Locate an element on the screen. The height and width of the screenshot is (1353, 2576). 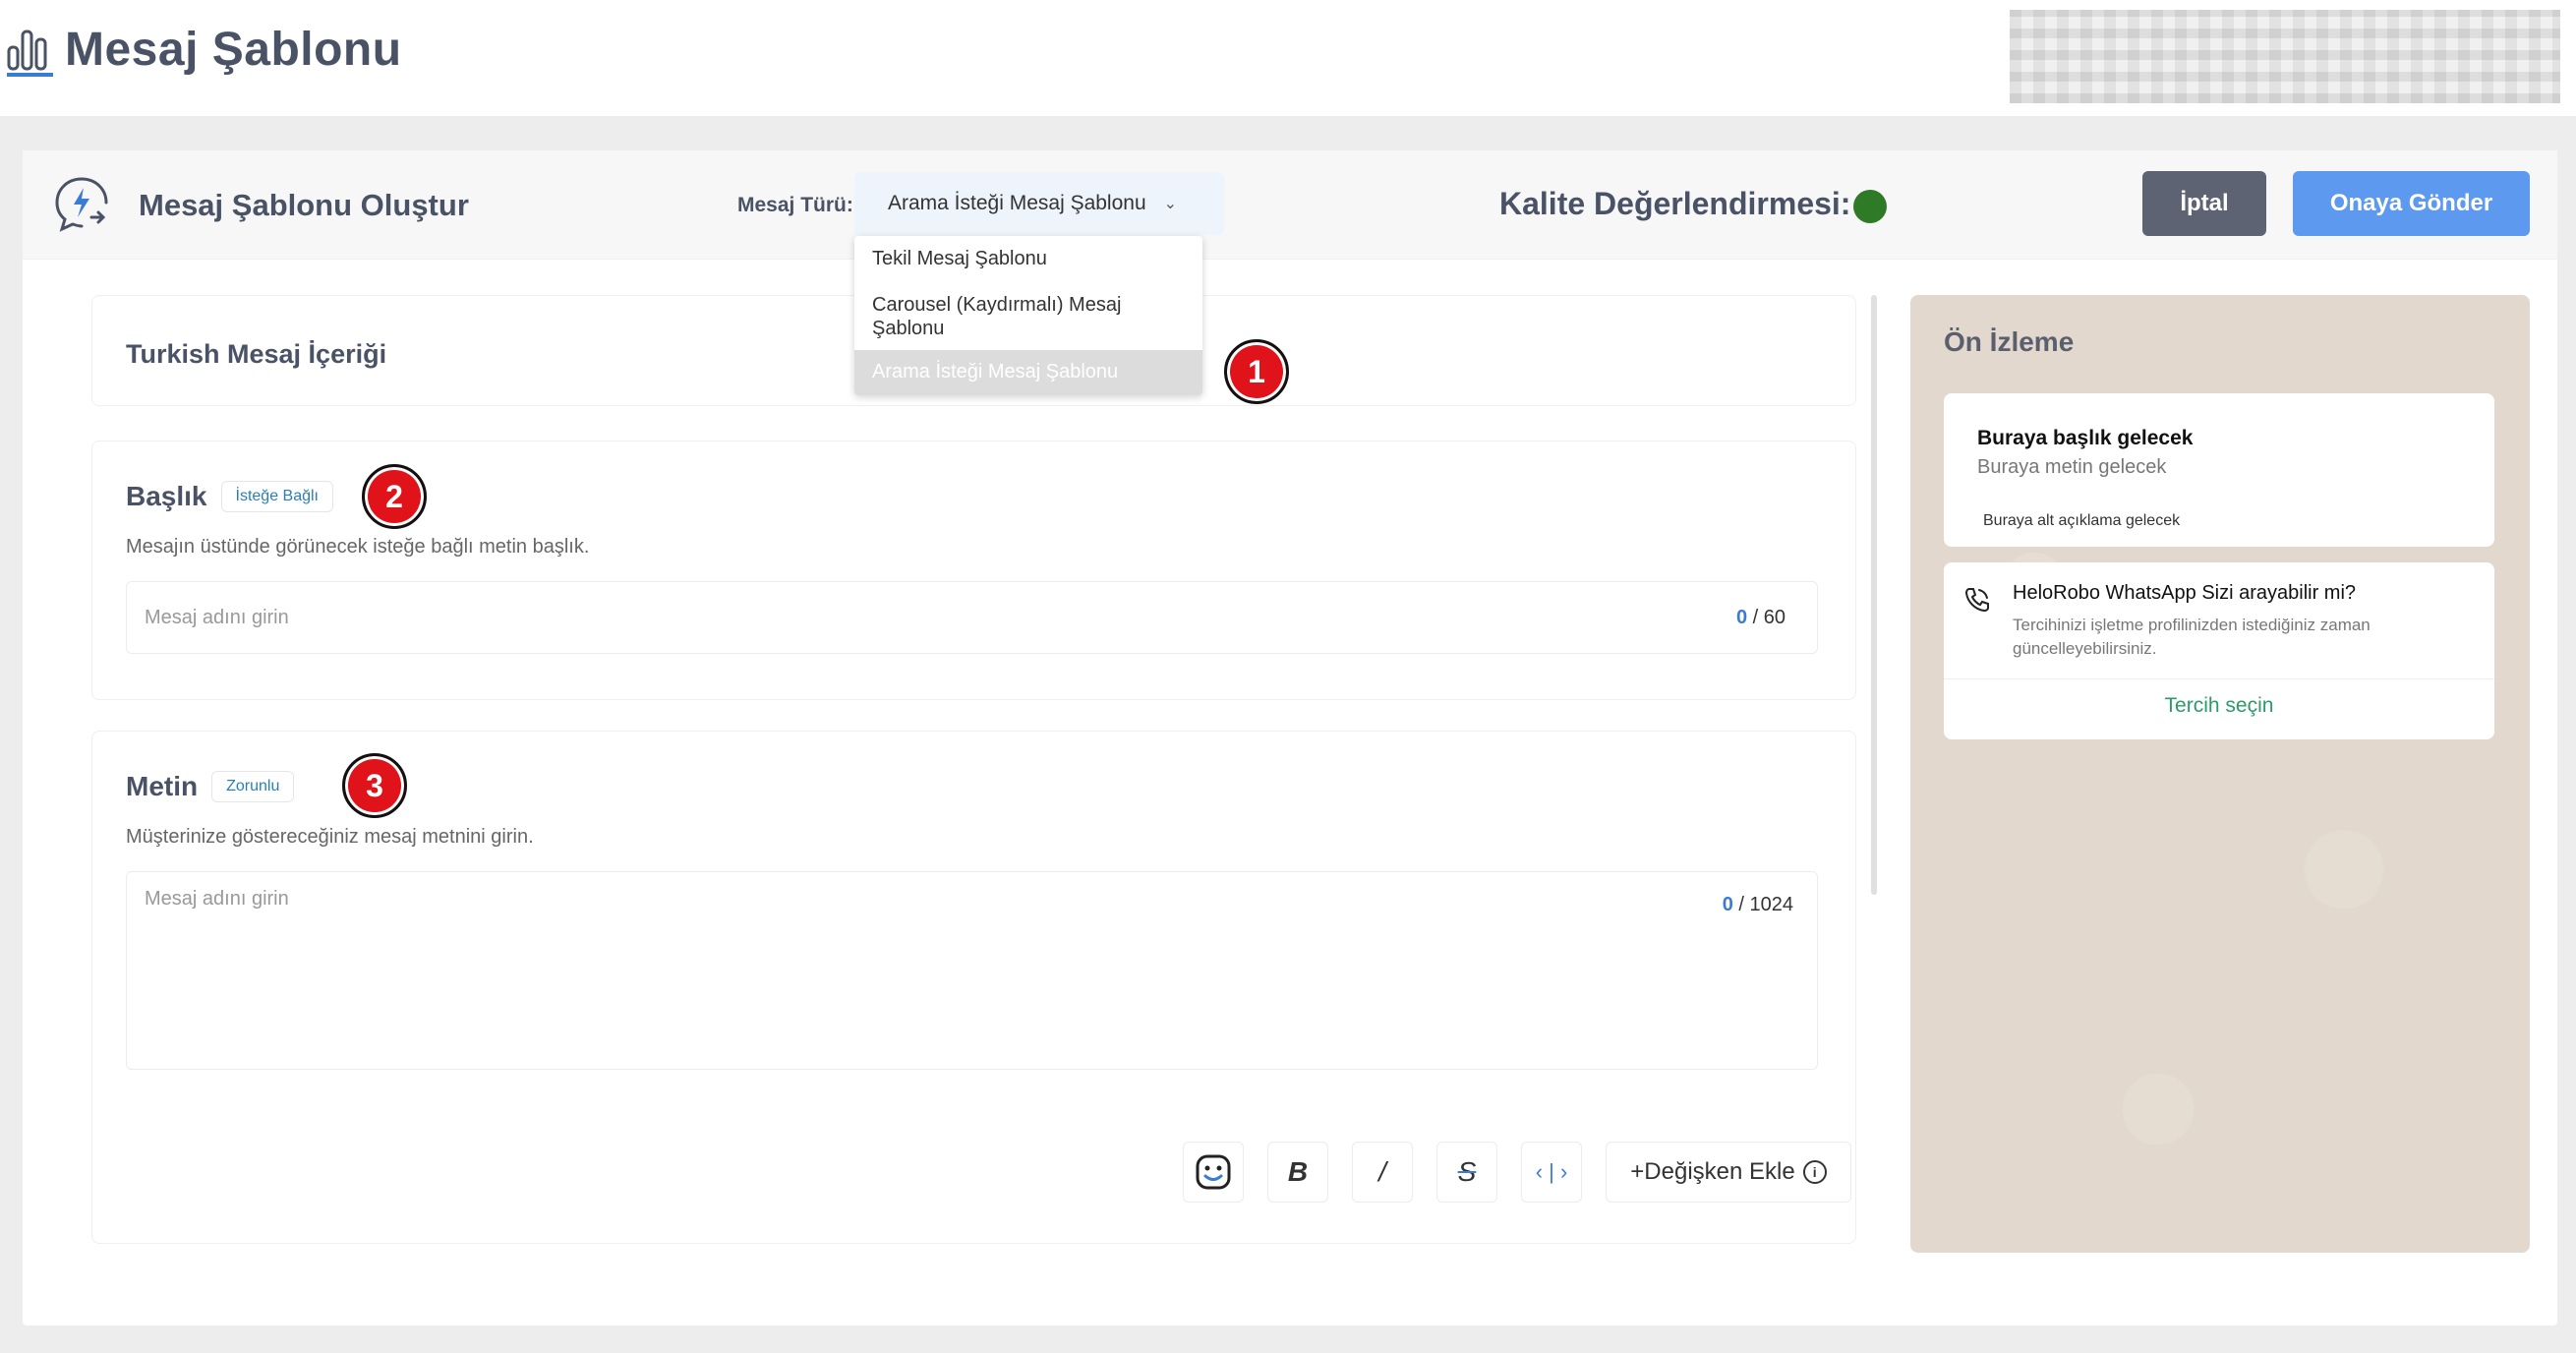
message-type-select: Arama İsteği Mesaj Şablonu ⌄ is located at coordinates (1039, 203).